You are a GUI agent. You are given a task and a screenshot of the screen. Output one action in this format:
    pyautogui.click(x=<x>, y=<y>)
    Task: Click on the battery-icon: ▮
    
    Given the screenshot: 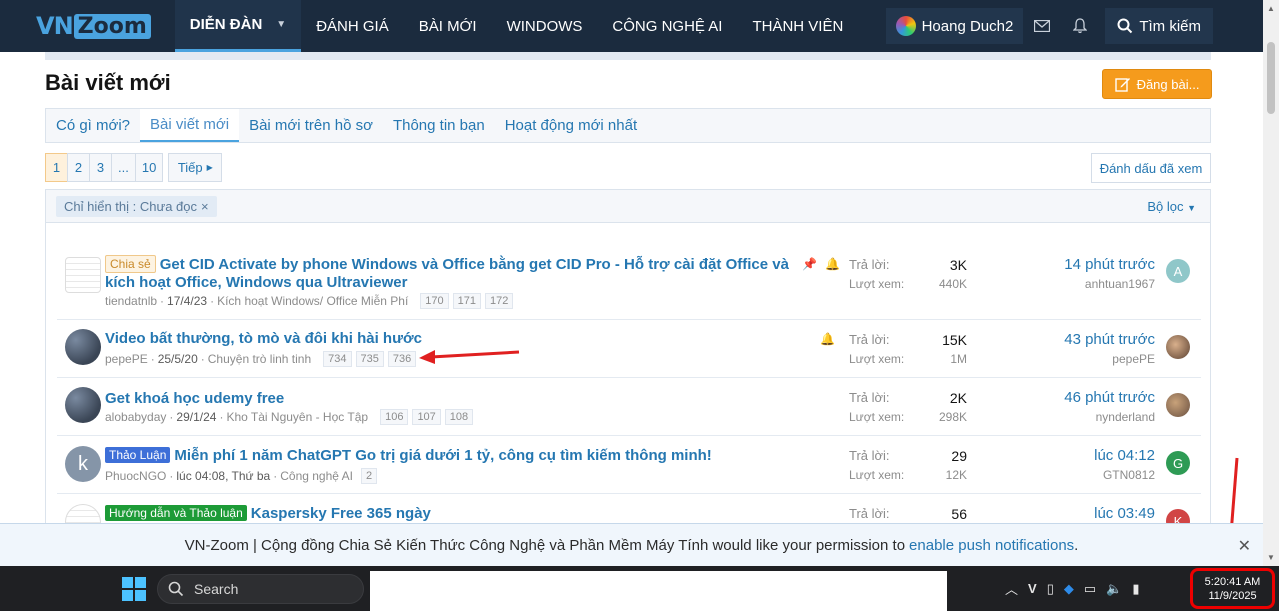 What is the action you would take?
    pyautogui.click(x=1135, y=589)
    